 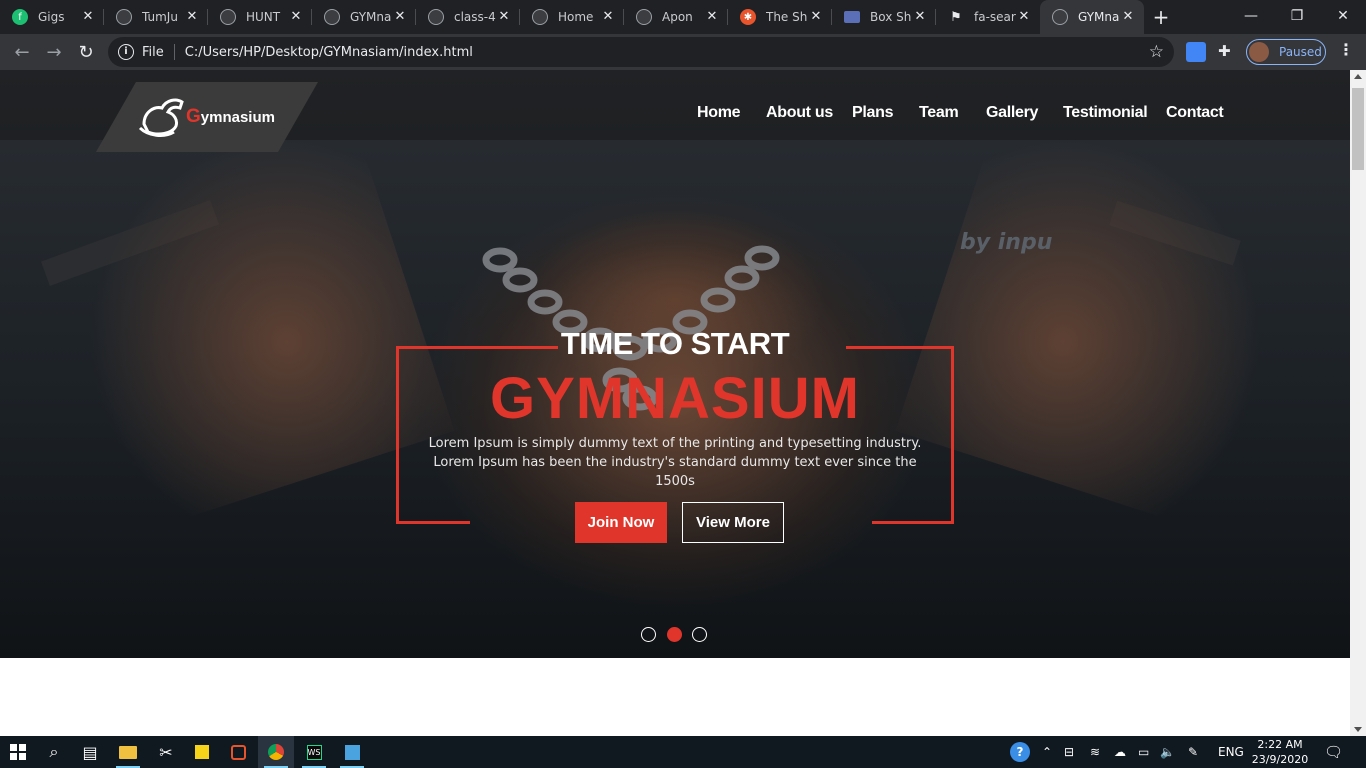 What do you see at coordinates (128, 752) in the screenshot?
I see `file-explorer-icon` at bounding box center [128, 752].